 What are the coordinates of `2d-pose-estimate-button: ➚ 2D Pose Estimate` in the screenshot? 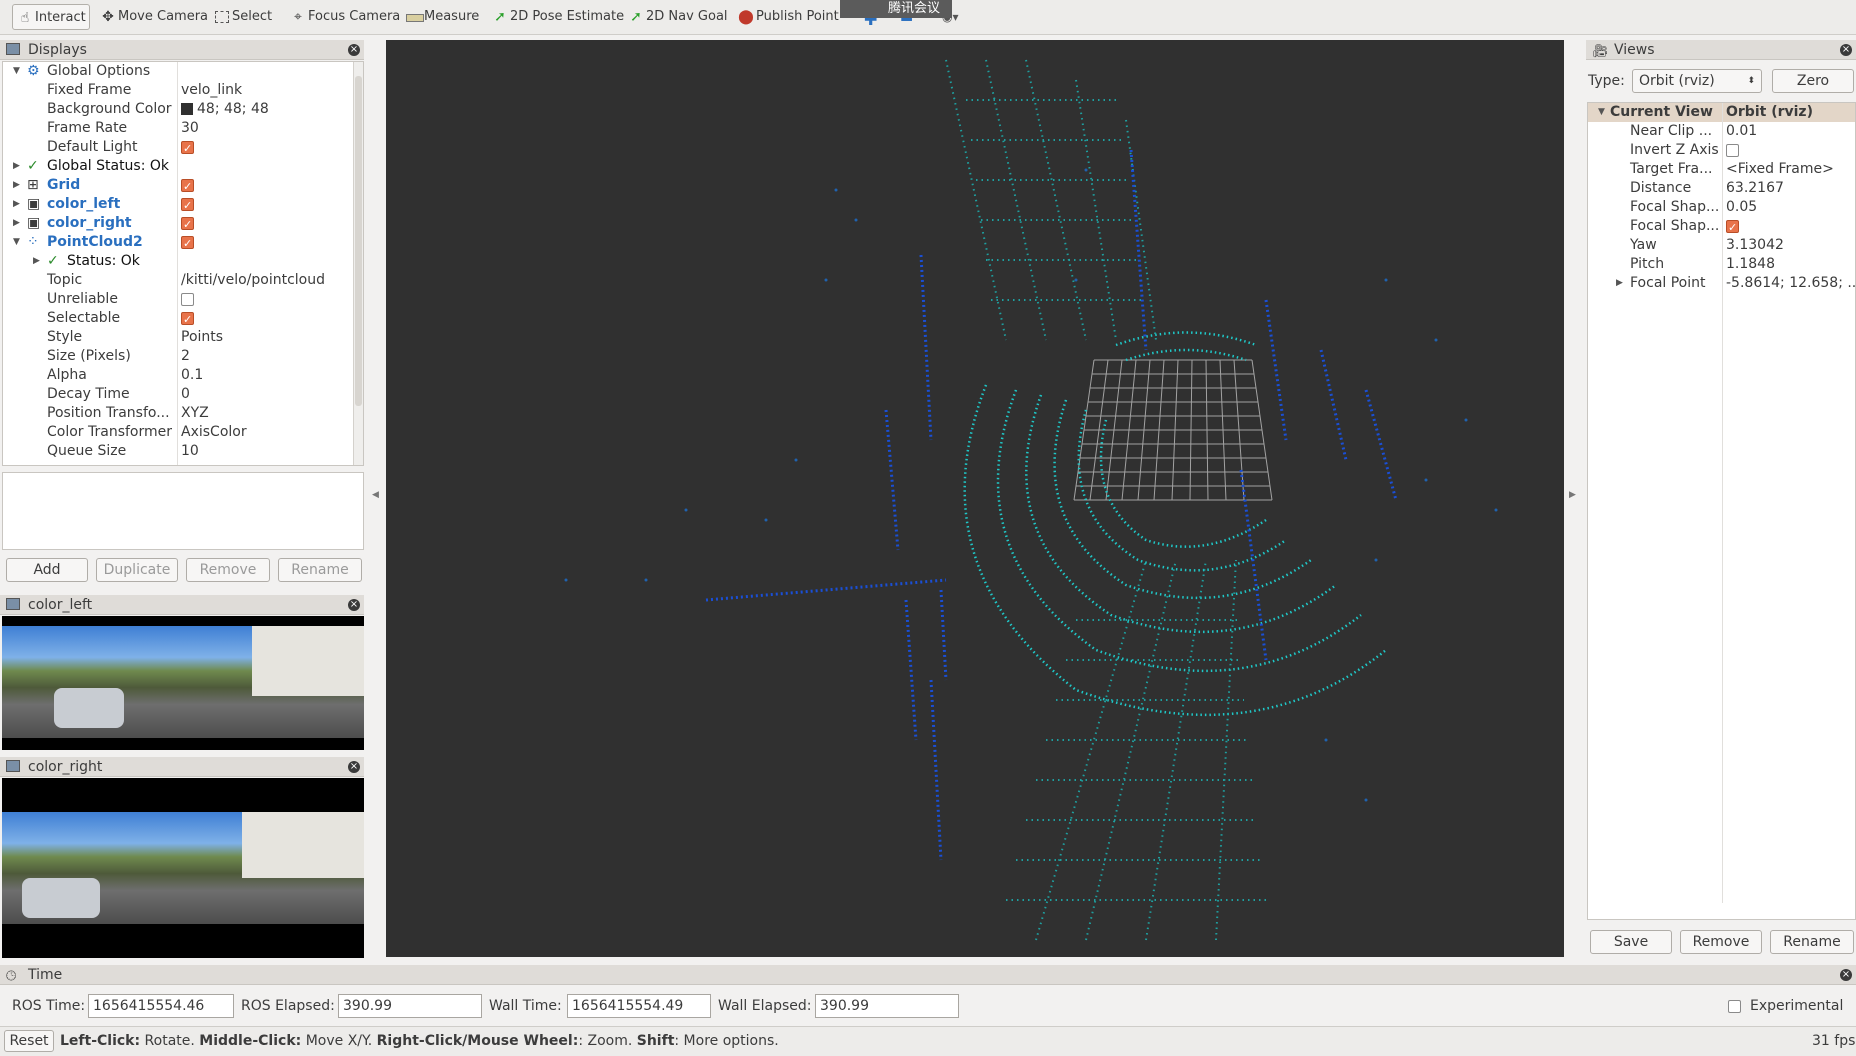 It's located at (559, 17).